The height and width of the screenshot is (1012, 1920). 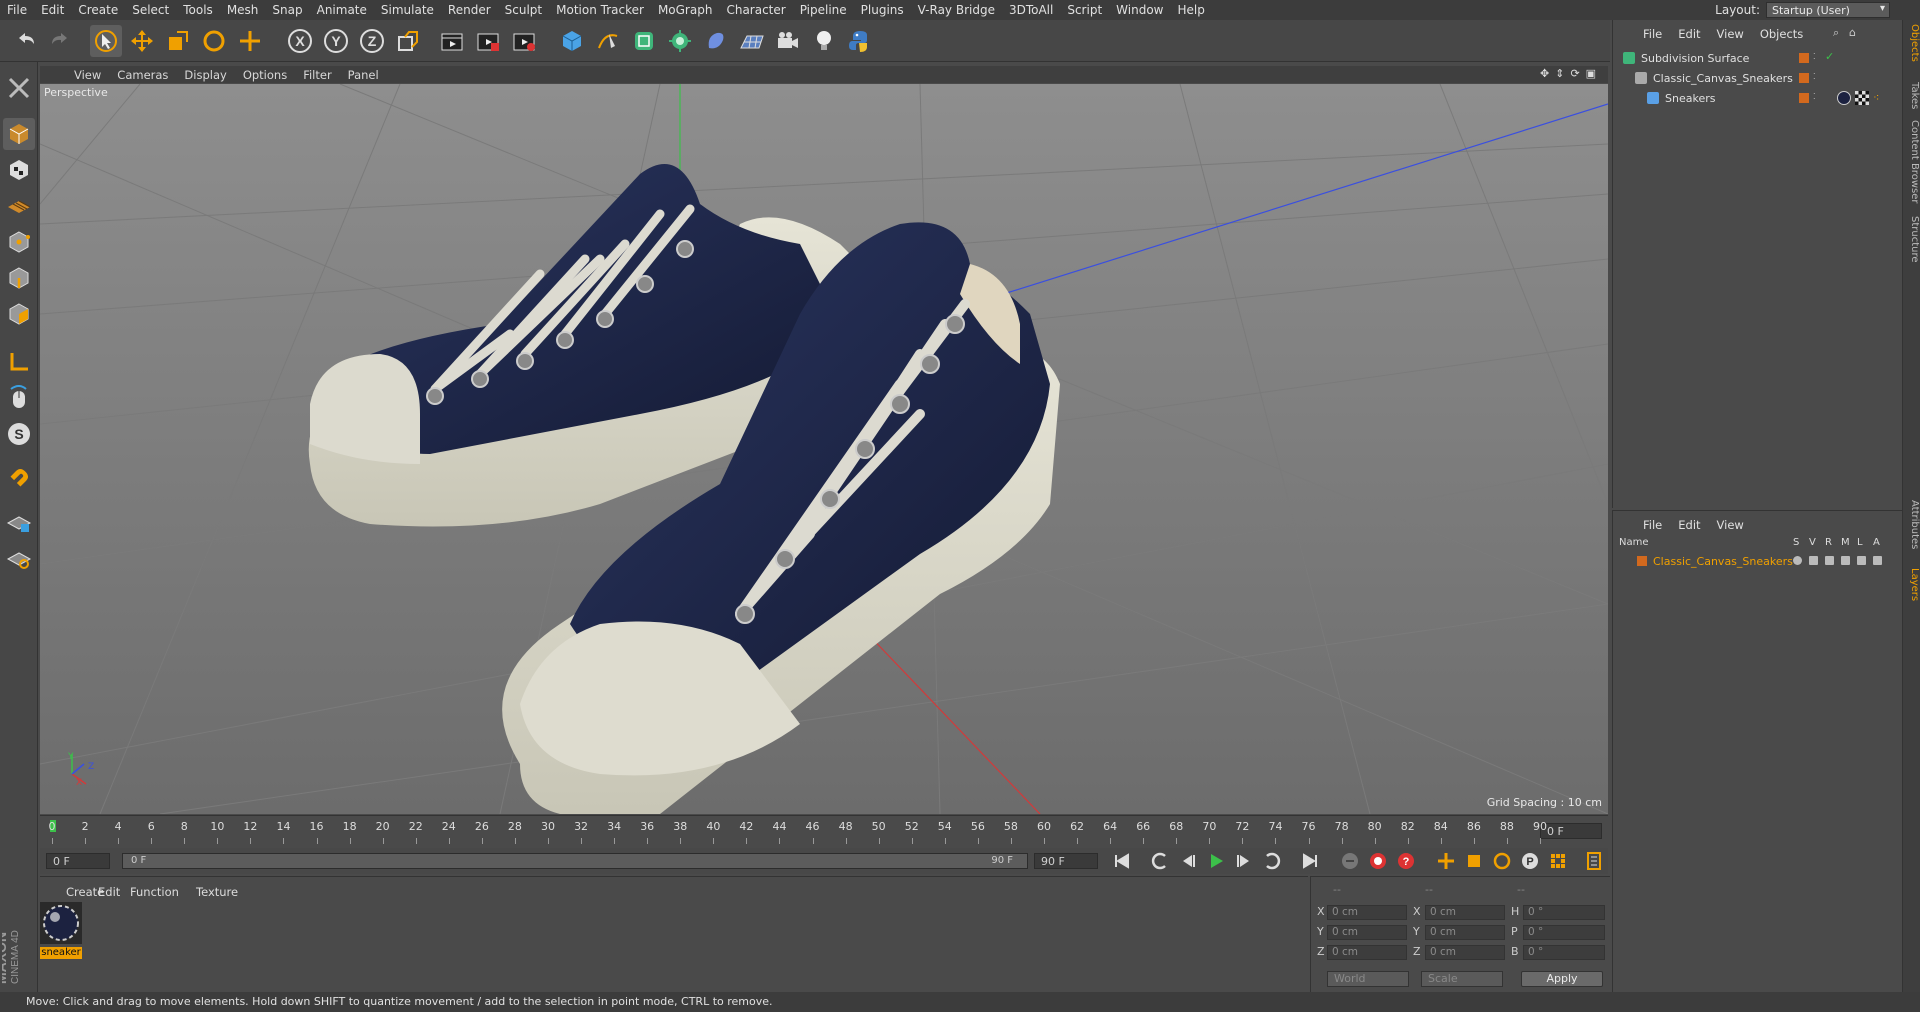 What do you see at coordinates (198, 10) in the screenshot?
I see `menu-tools: Tools` at bounding box center [198, 10].